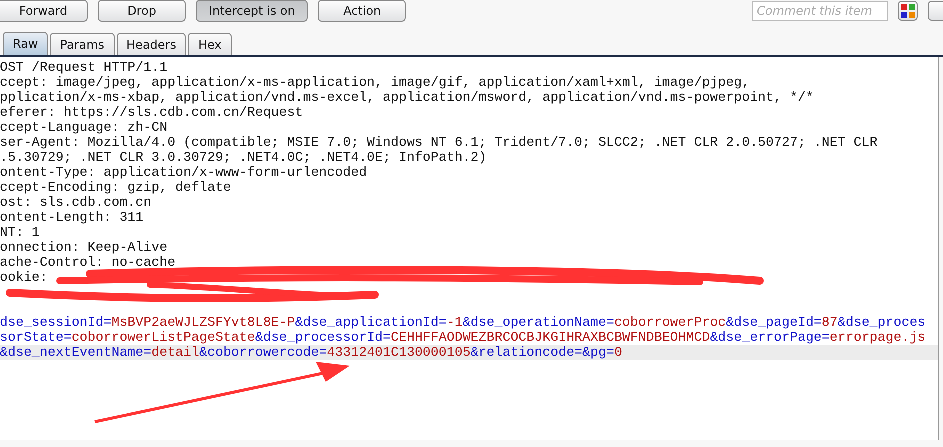  I want to click on header-line: ontent-Type: application/x-www-form-urlencoded, so click(184, 172).